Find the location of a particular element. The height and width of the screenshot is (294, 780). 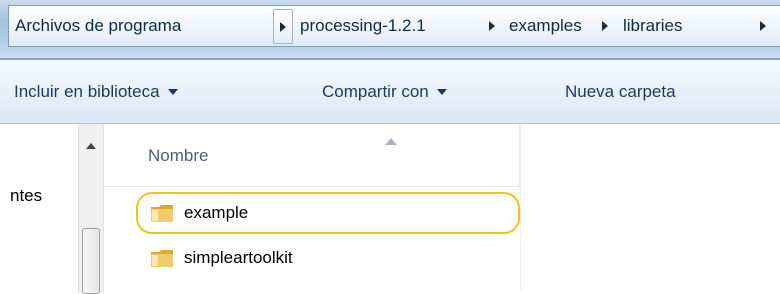

scroll-up-button is located at coordinates (91, 146).